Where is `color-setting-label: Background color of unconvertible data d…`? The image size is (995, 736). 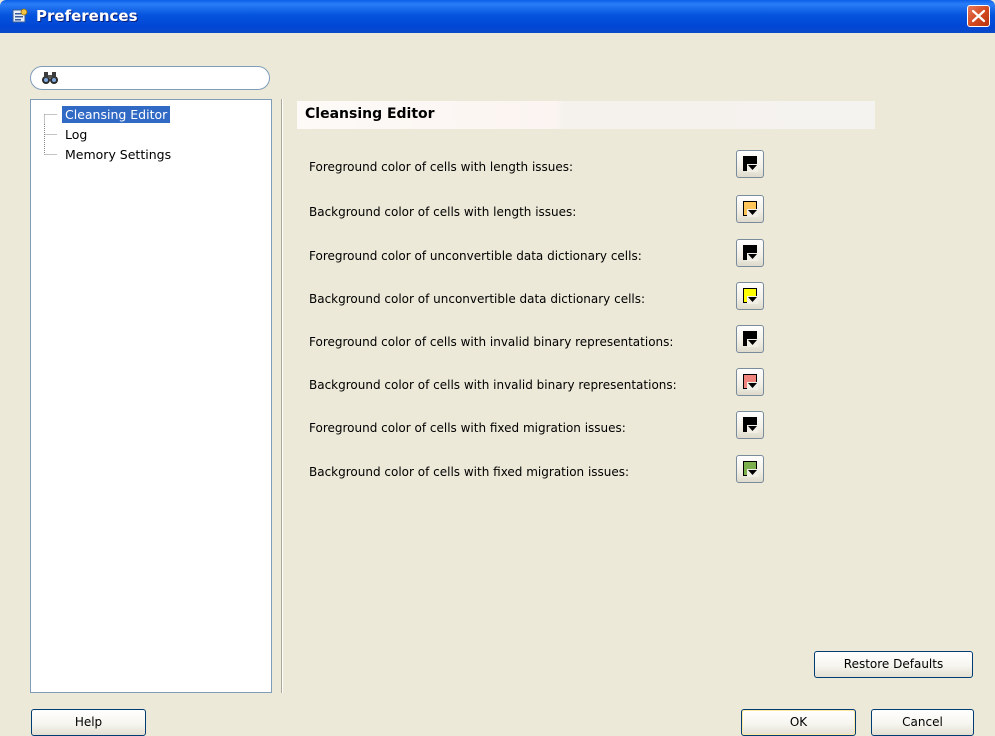 color-setting-label: Background color of unconvertible data d… is located at coordinates (477, 299).